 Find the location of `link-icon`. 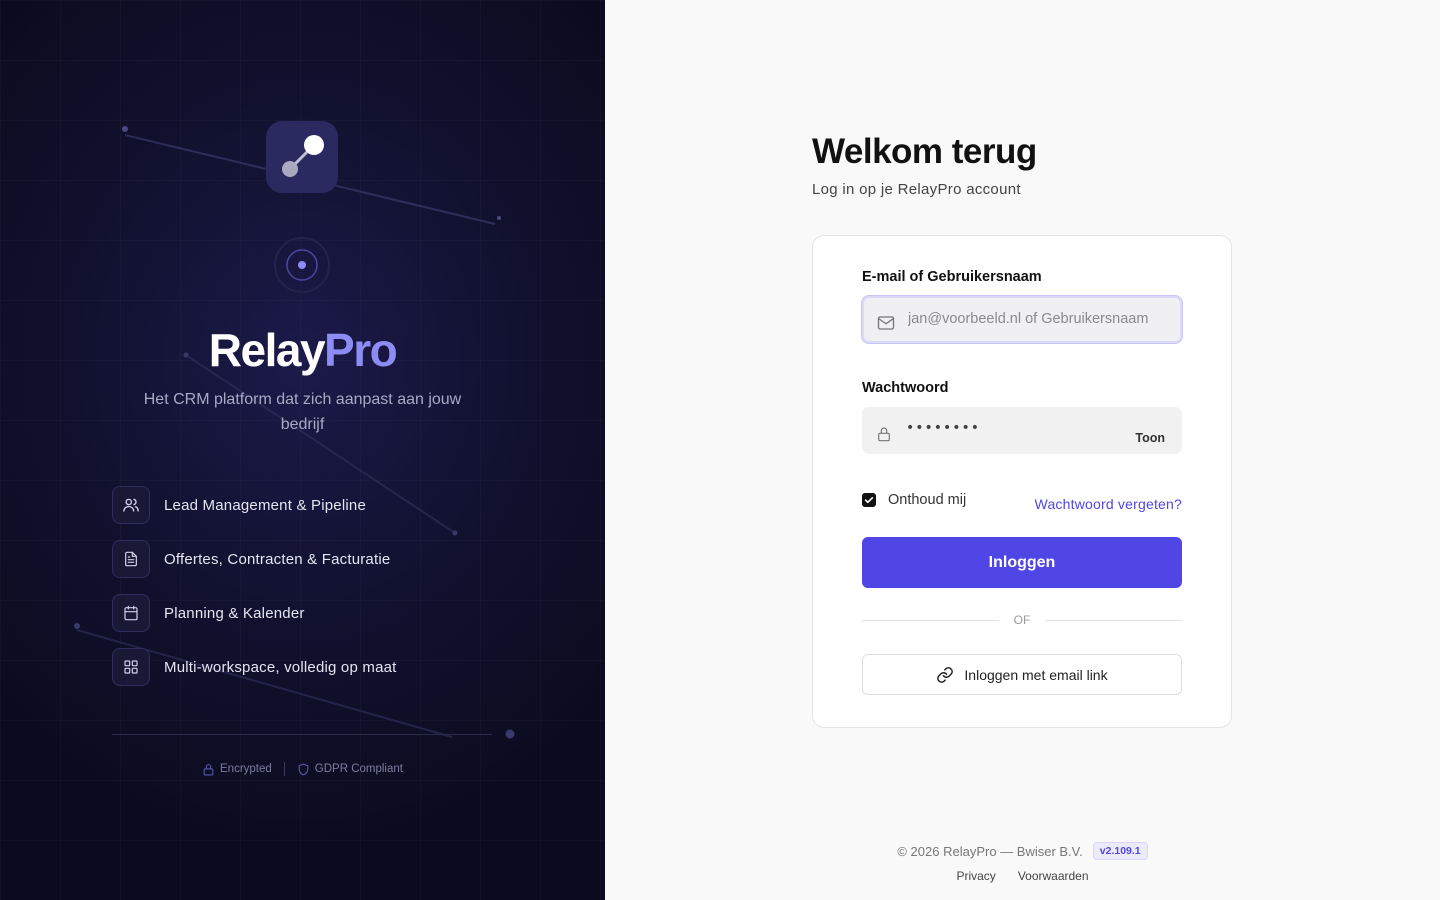

link-icon is located at coordinates (945, 674).